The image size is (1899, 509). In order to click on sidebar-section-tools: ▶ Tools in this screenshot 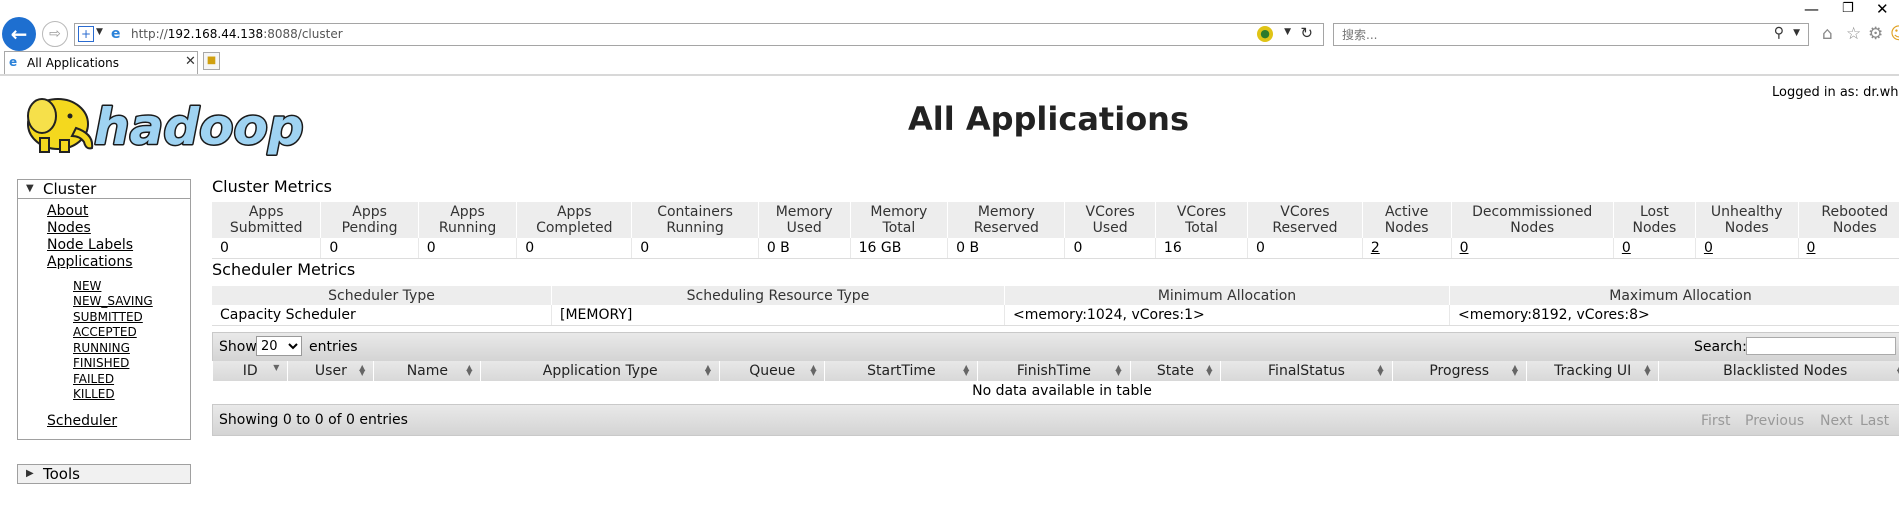, I will do `click(104, 474)`.